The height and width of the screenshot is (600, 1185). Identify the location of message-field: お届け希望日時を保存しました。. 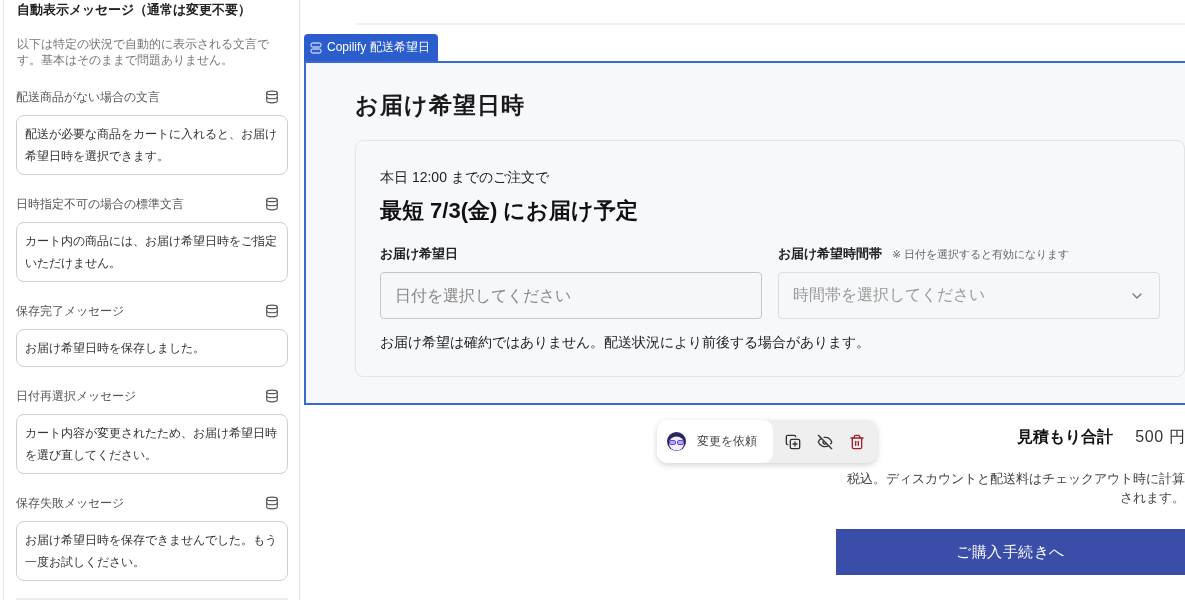
(152, 348).